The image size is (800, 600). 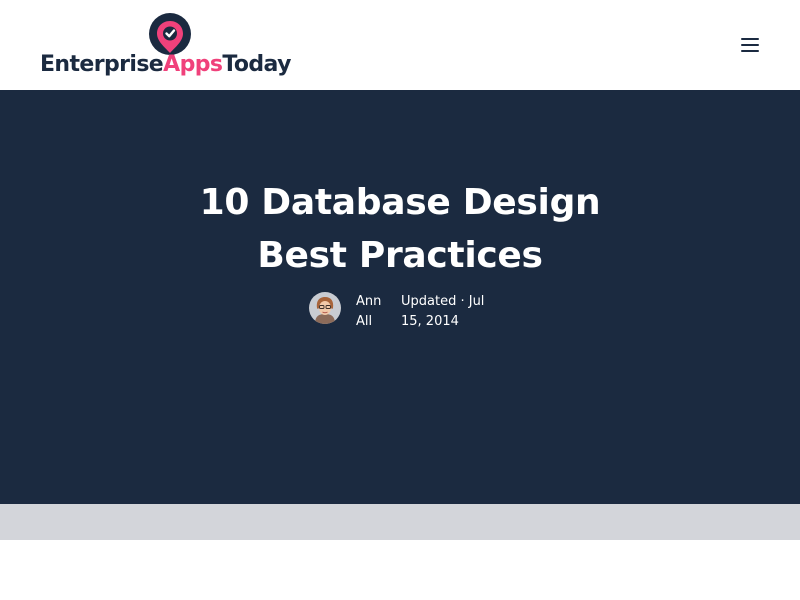 I want to click on logo-word-enterprise: Enterprise, so click(x=102, y=64).